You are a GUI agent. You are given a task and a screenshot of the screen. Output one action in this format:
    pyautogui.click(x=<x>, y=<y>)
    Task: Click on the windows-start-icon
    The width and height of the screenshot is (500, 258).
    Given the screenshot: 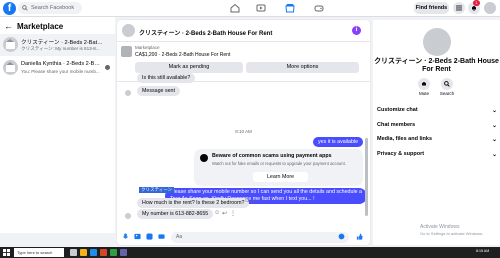 What is the action you would take?
    pyautogui.click(x=6, y=252)
    